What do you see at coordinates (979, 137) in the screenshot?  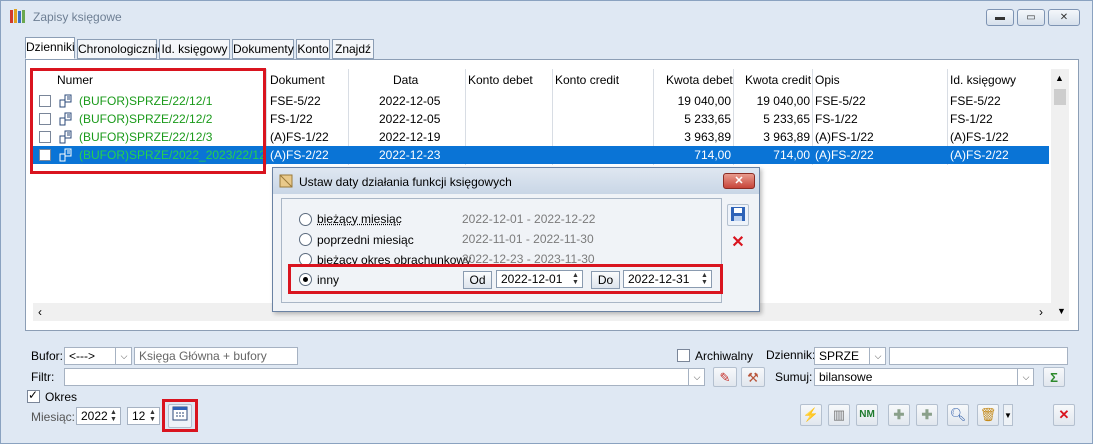 I see `cell-id-ksiegowy: (A)FS-1/22` at bounding box center [979, 137].